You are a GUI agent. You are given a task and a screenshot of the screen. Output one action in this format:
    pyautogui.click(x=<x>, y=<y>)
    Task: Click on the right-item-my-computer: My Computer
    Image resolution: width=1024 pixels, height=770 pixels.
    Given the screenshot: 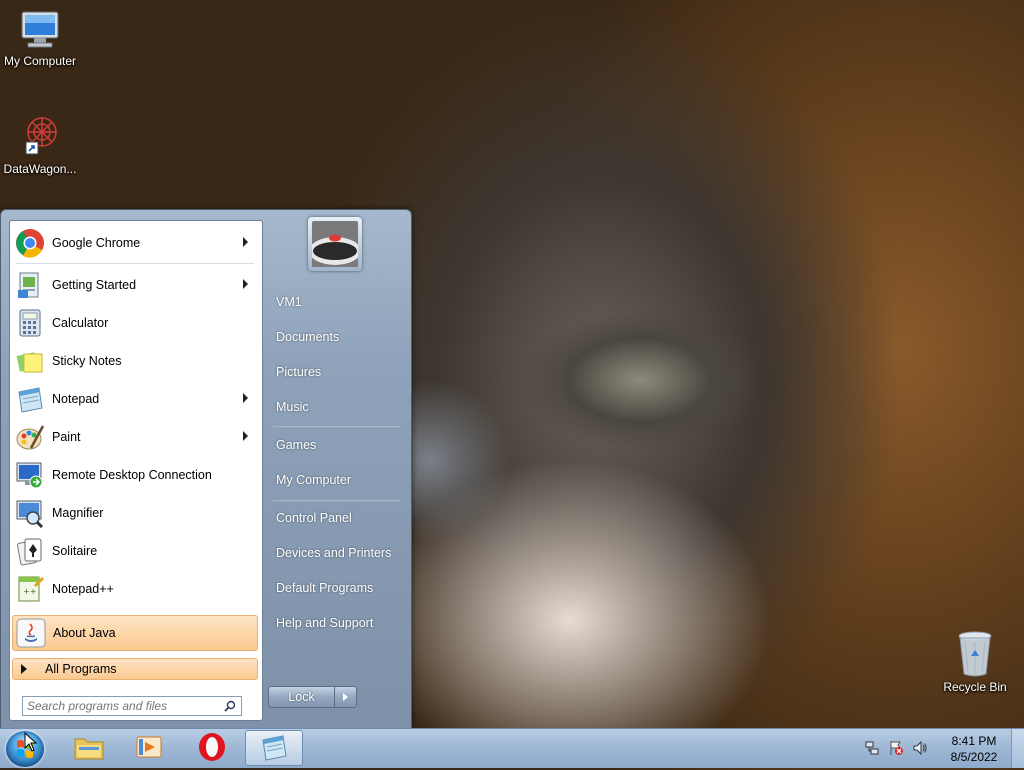 What is the action you would take?
    pyautogui.click(x=335, y=480)
    